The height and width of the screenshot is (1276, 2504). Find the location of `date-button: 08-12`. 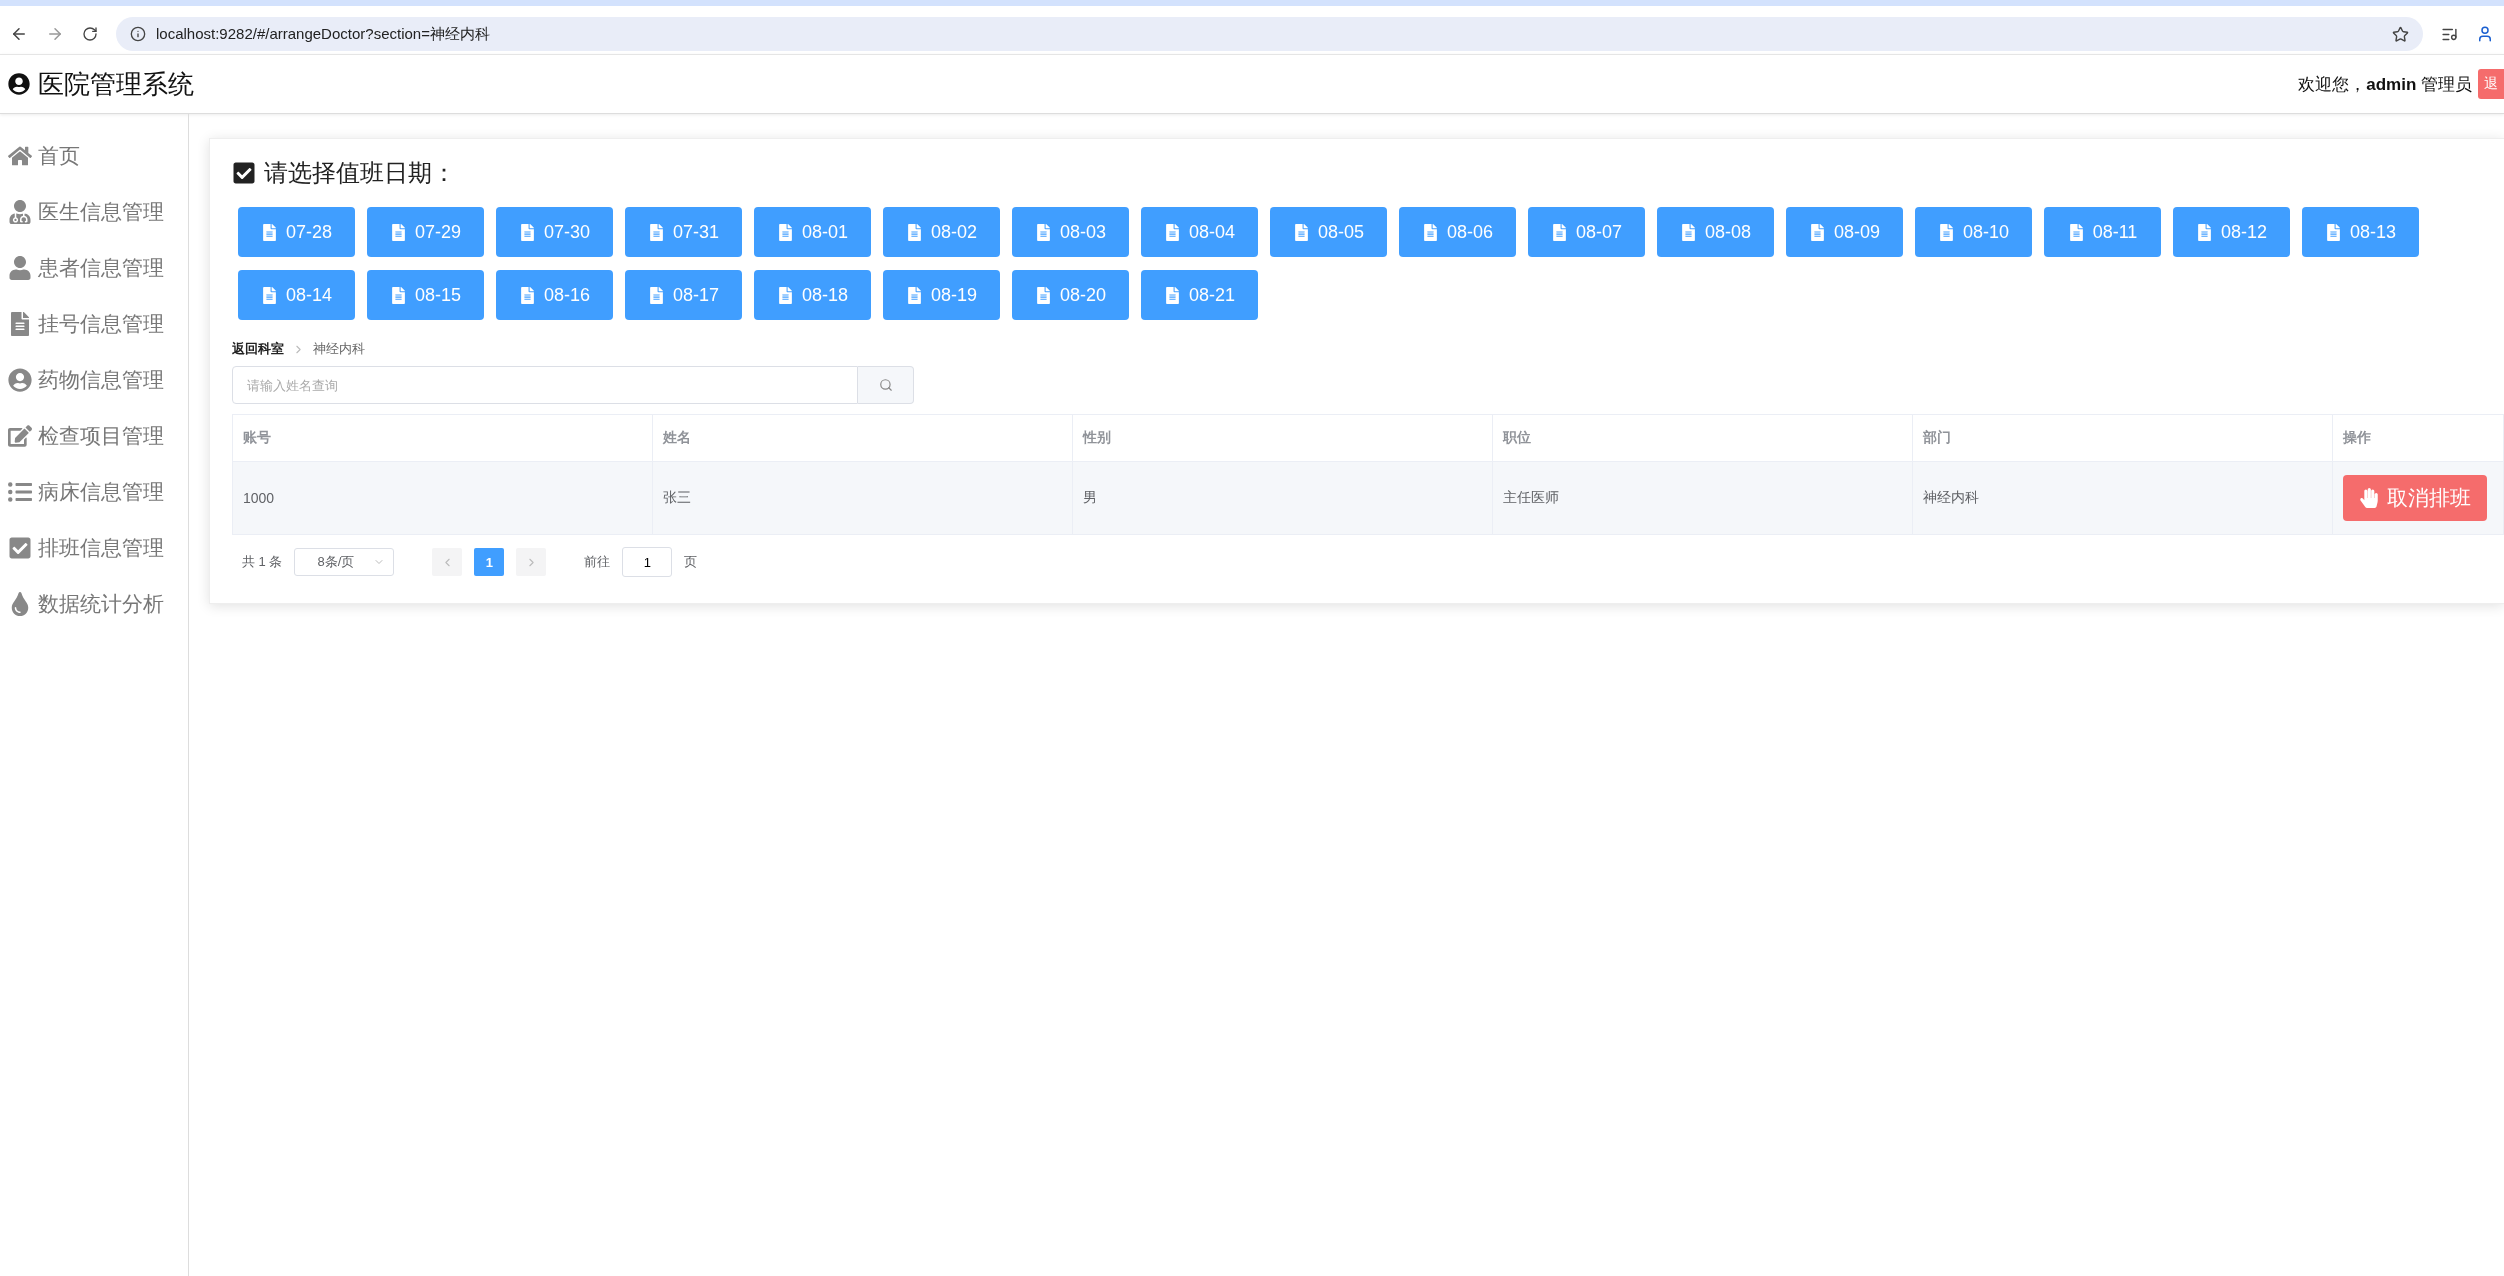

date-button: 08-12 is located at coordinates (2231, 232).